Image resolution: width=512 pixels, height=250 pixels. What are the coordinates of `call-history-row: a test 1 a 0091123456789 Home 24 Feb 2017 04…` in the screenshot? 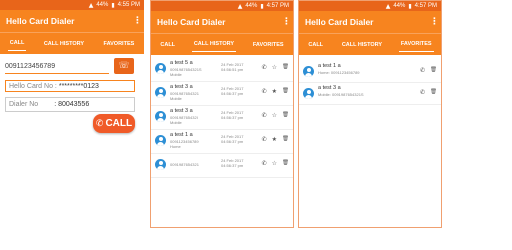 It's located at (222, 142).